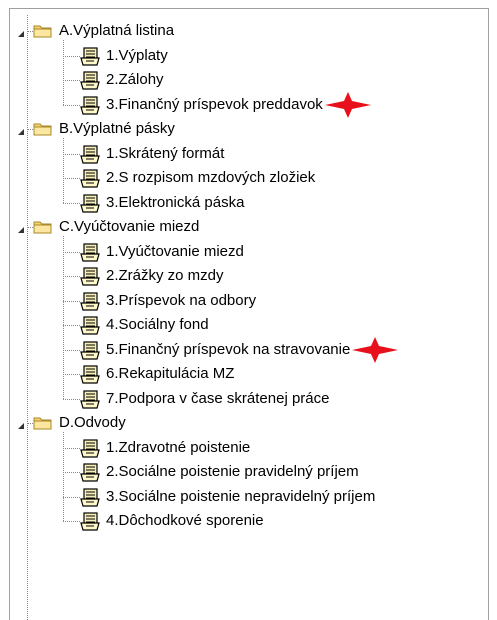 The height and width of the screenshot is (620, 497). What do you see at coordinates (117, 30) in the screenshot?
I see `tree-group-label: A.Výplatná listina` at bounding box center [117, 30].